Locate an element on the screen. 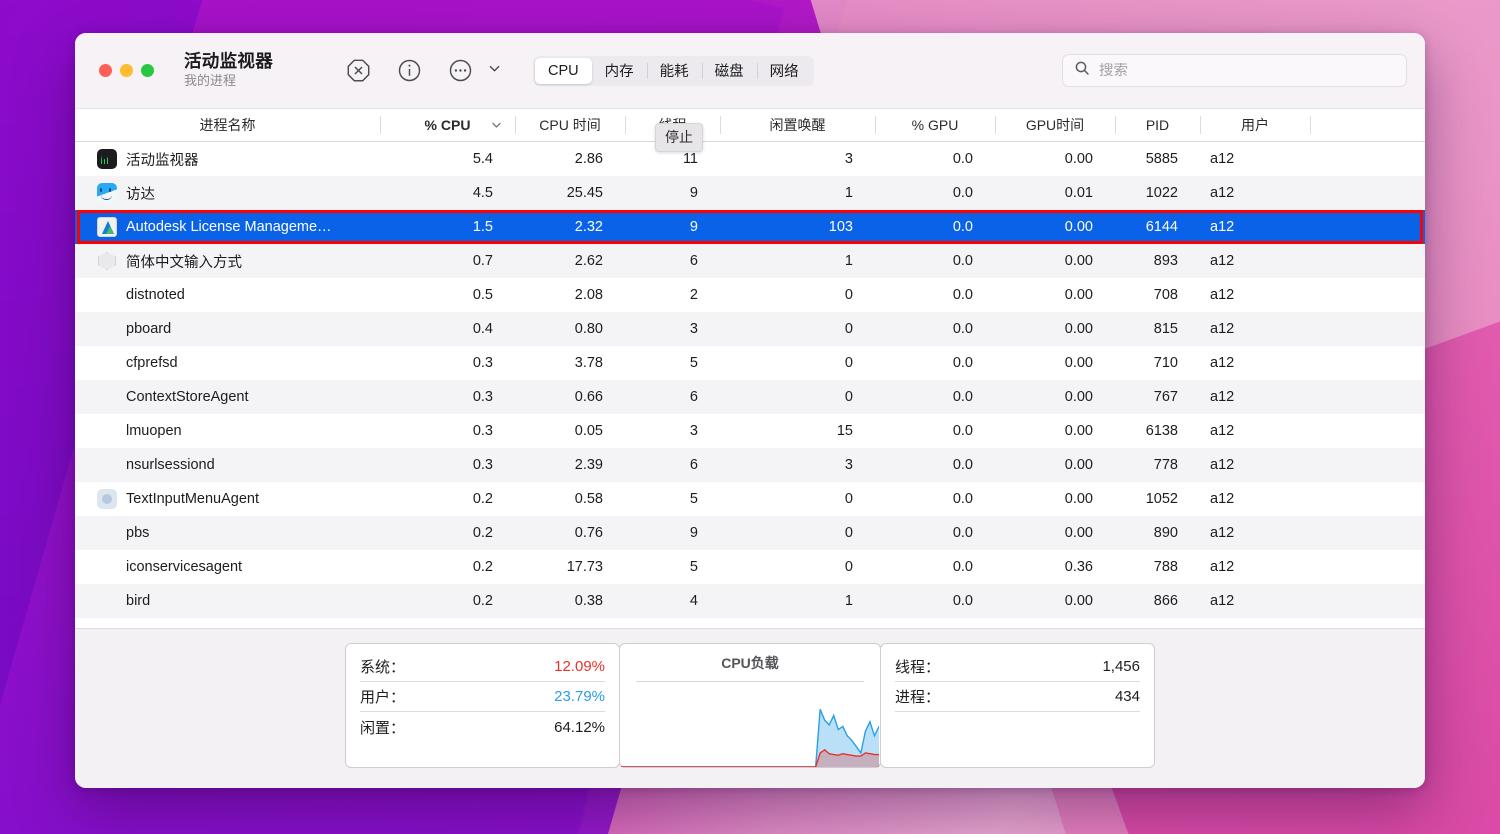 This screenshot has height=834, width=1500. stat-system-label: 系统： is located at coordinates (383, 667).